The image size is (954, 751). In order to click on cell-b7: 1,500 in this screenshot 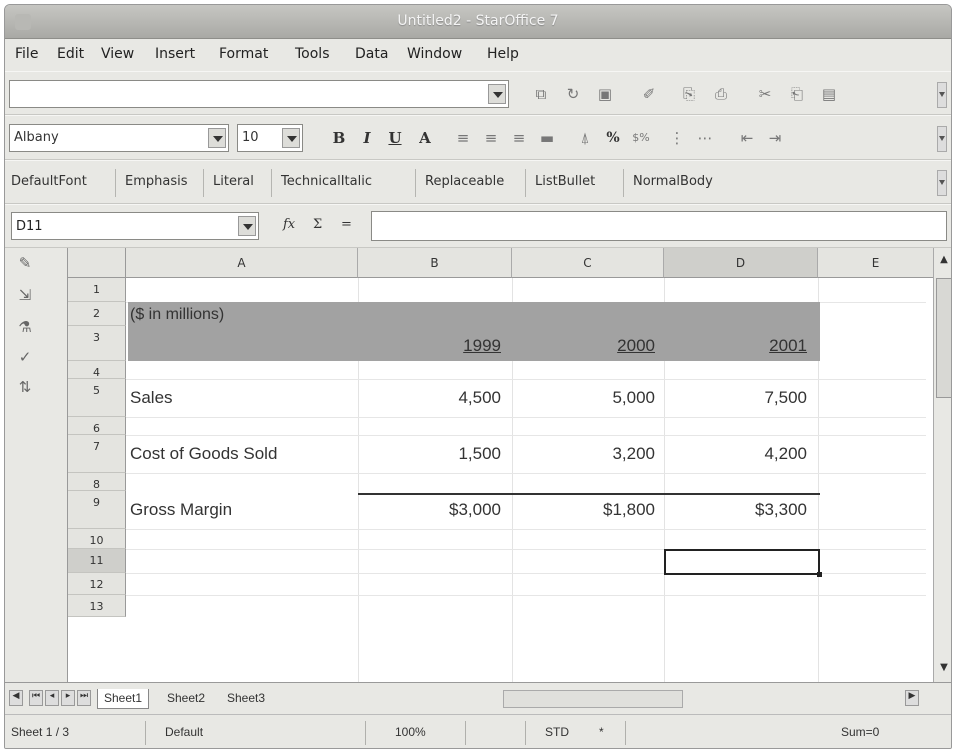, I will do `click(479, 454)`.